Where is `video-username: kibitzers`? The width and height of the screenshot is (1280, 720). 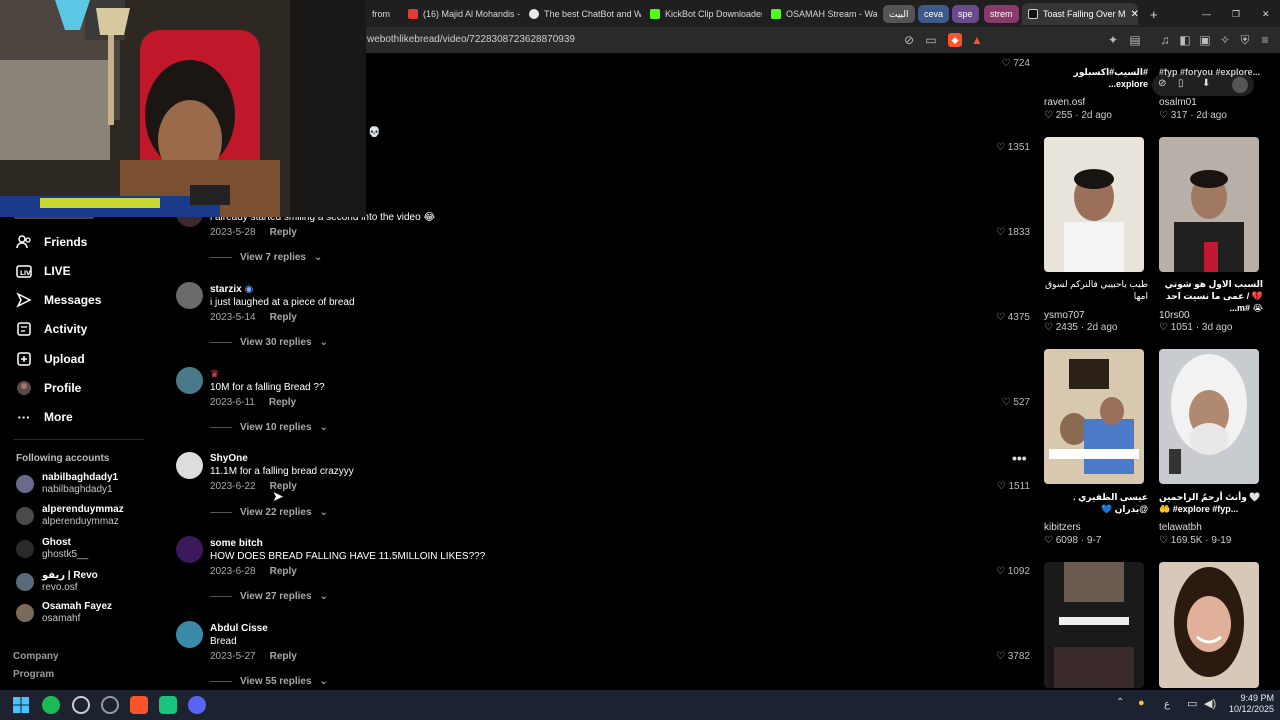 video-username: kibitzers is located at coordinates (1062, 527).